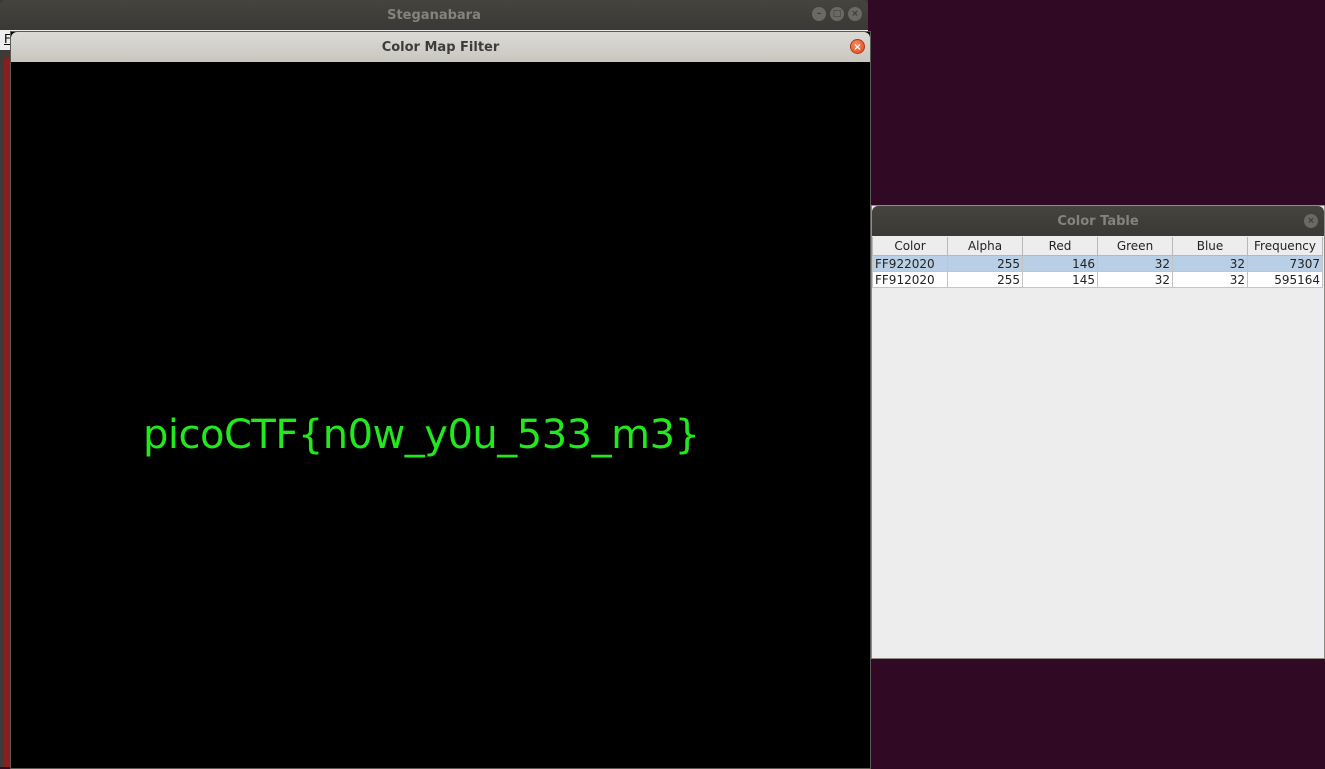 The height and width of the screenshot is (769, 1325). I want to click on window-controls: – □ ×, so click(837, 14).